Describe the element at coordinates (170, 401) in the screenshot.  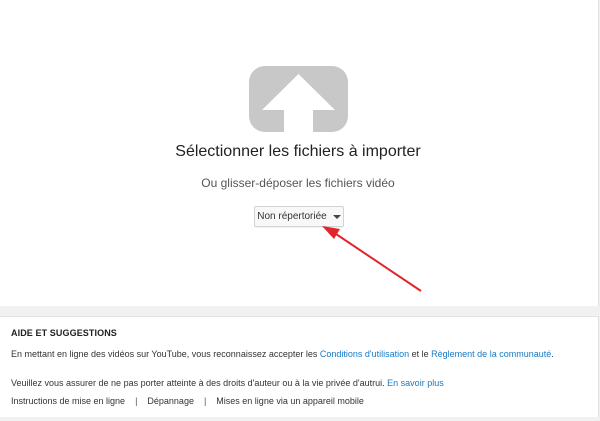
I see `troubleshooting-link: Dépannage` at that location.